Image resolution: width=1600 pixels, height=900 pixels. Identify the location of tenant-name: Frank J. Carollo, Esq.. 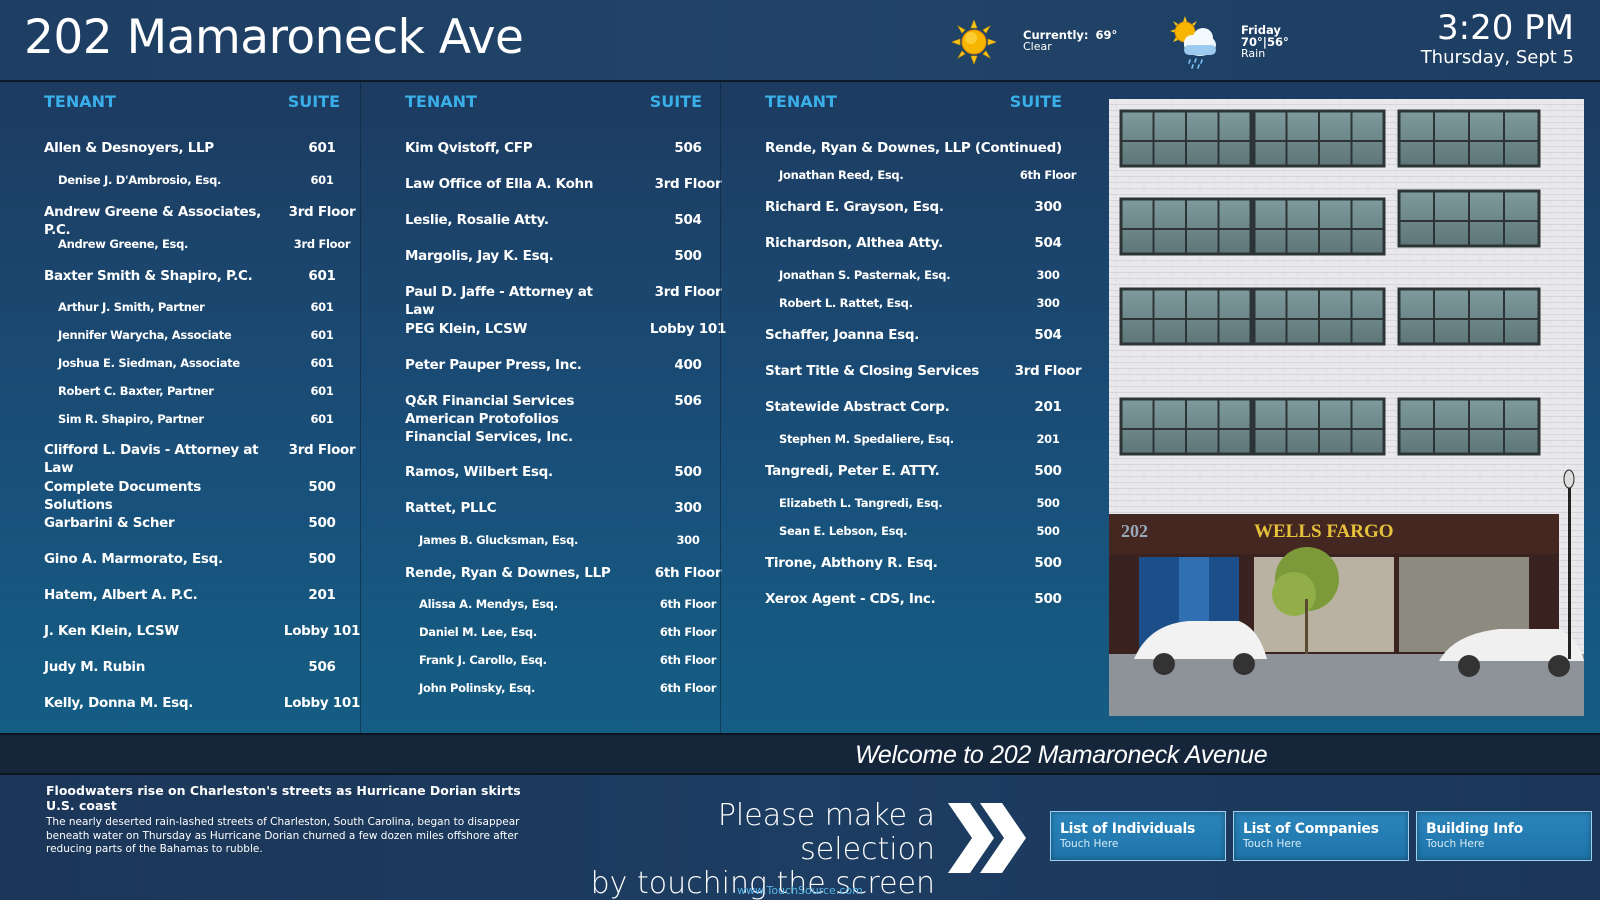
(483, 660).